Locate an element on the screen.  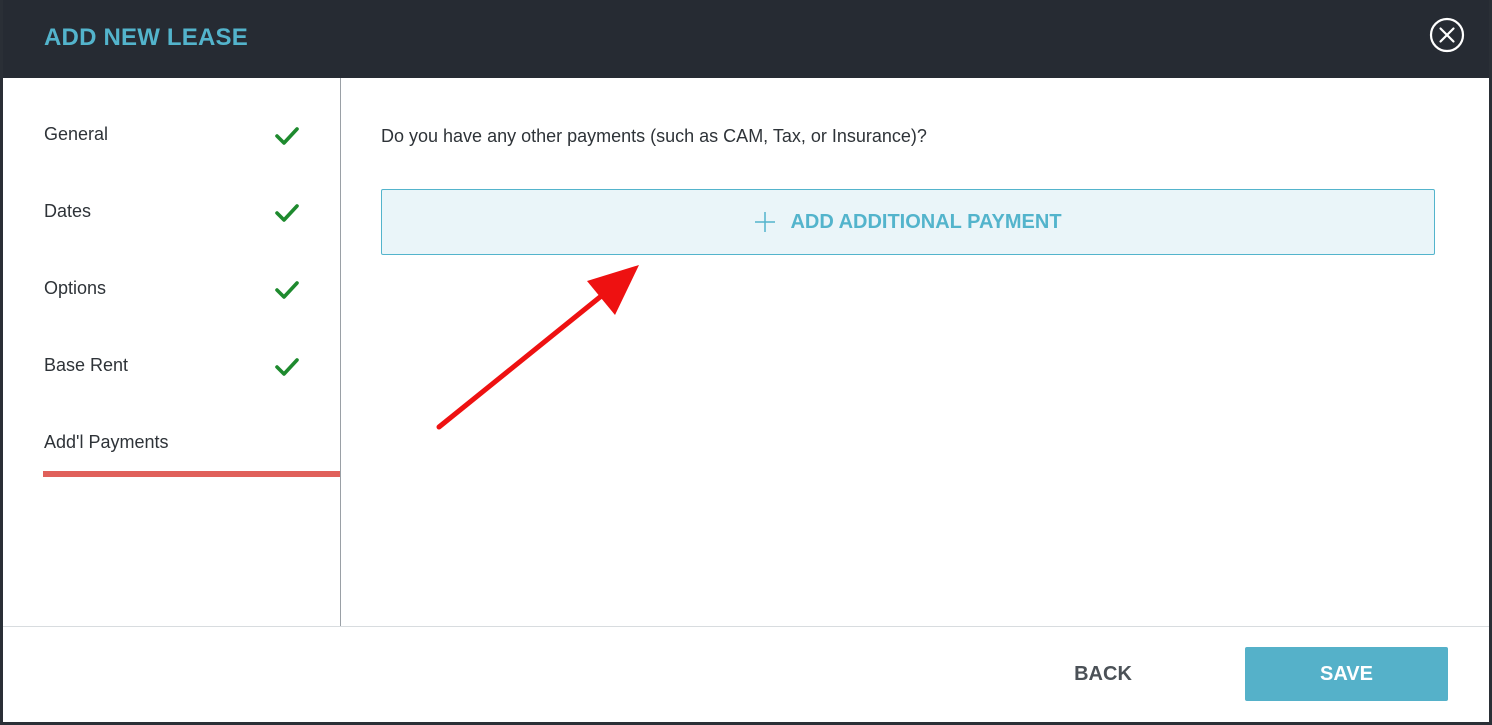
sidebar-item-general: General is located at coordinates (171, 116).